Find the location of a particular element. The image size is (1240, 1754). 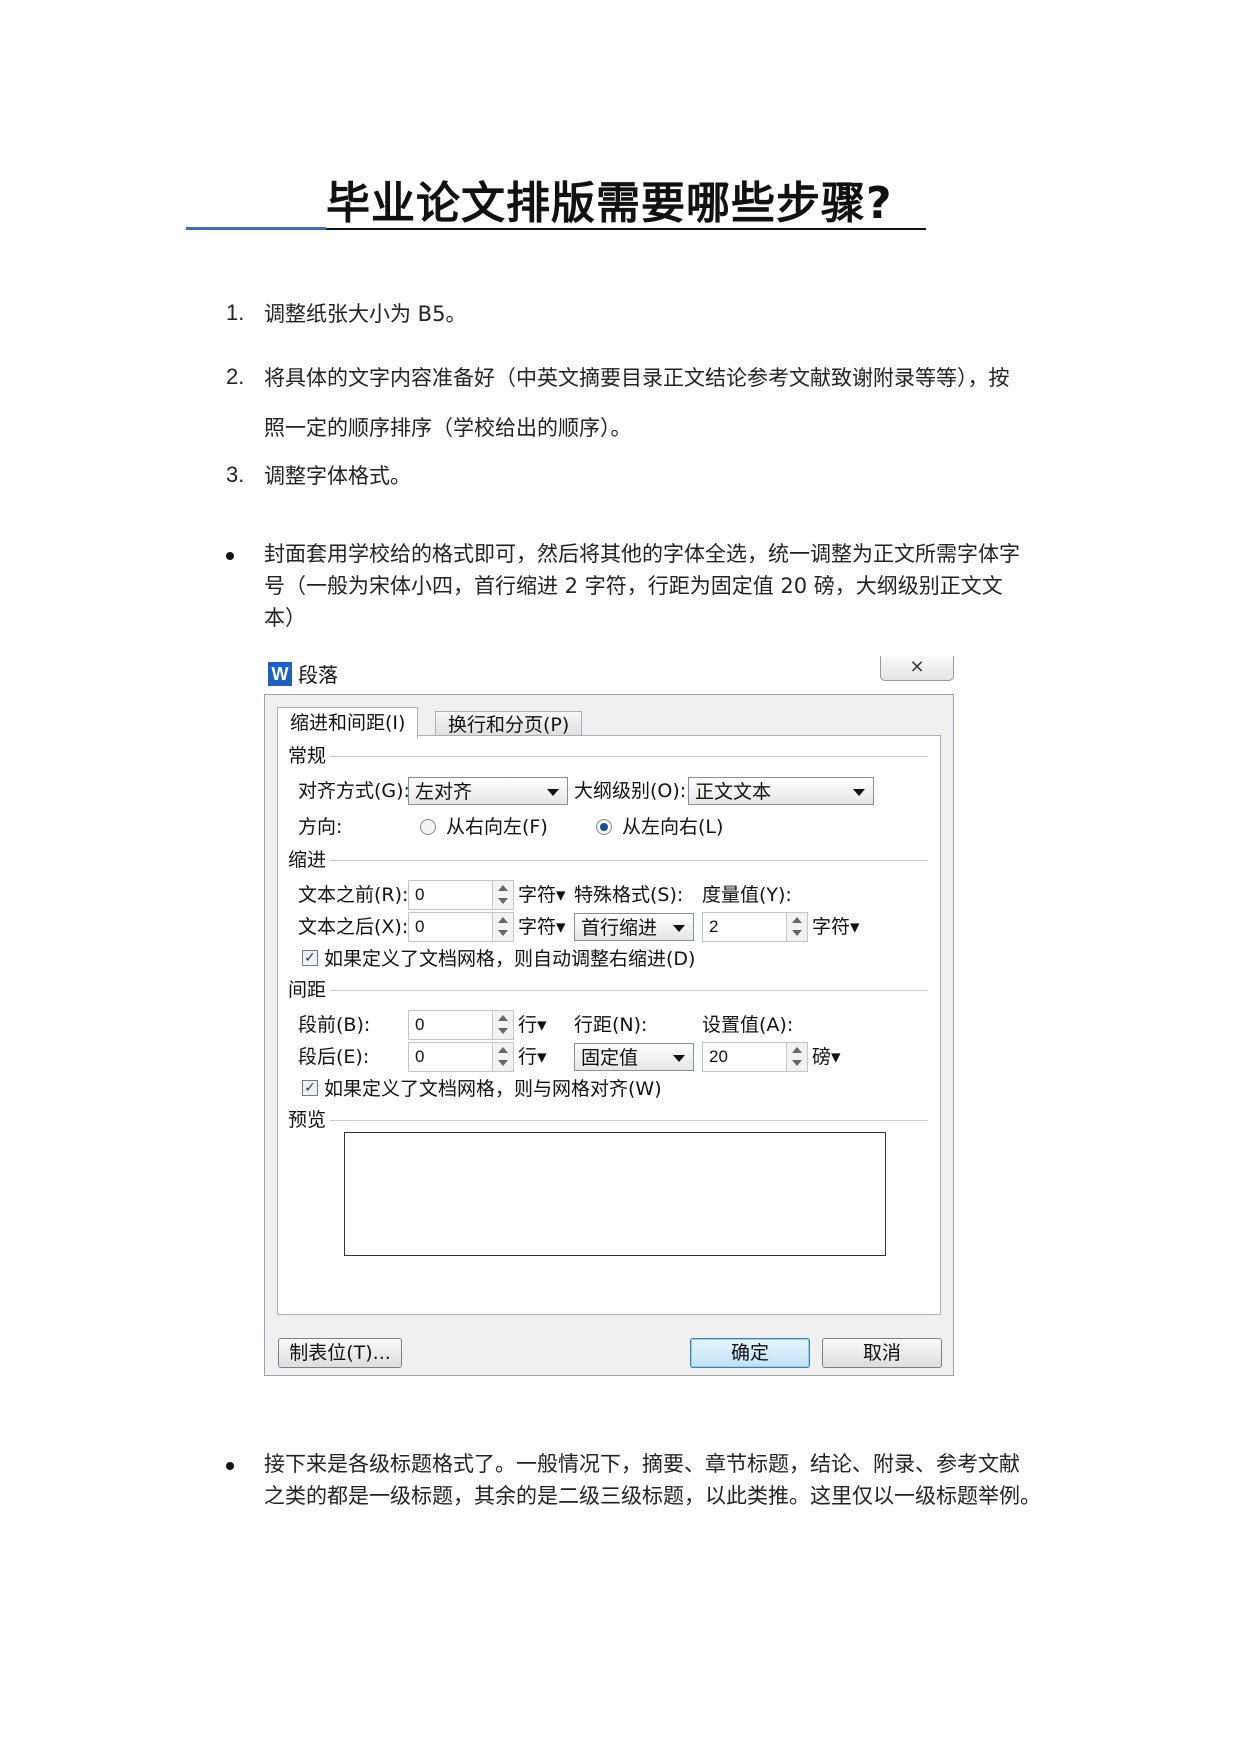

tab-indent-spacing: 缩进和间距(I) is located at coordinates (348, 723).